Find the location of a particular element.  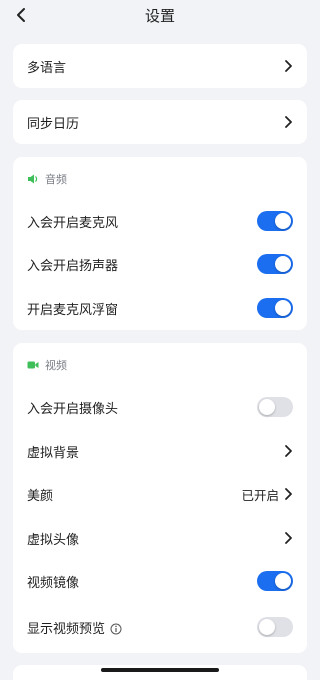

mic-on-join-toggle is located at coordinates (275, 221).